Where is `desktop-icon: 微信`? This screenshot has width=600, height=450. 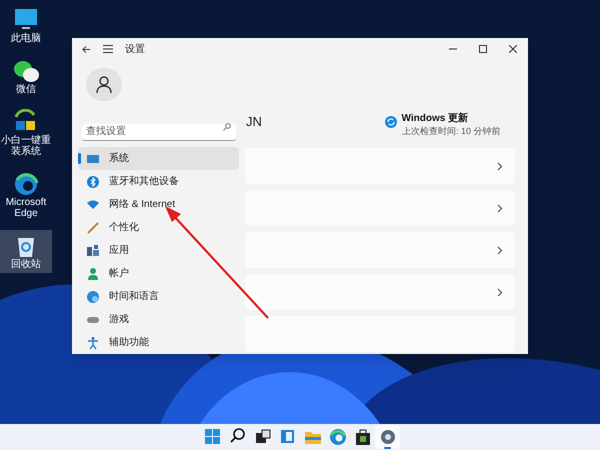 desktop-icon: 微信 is located at coordinates (26, 76).